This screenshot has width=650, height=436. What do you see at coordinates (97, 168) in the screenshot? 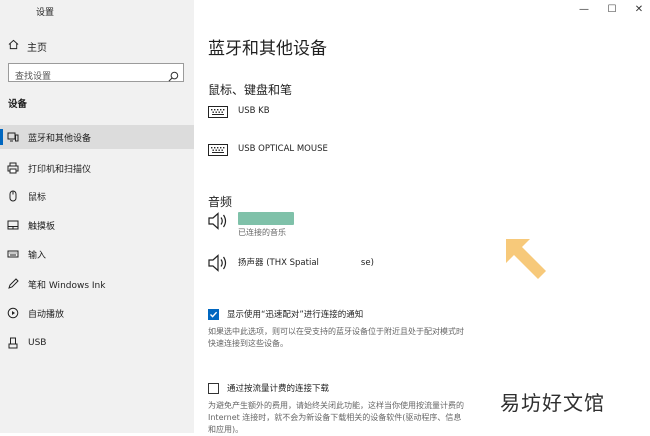
I see `sidebar-item-printers: 打印机和扫描仪` at bounding box center [97, 168].